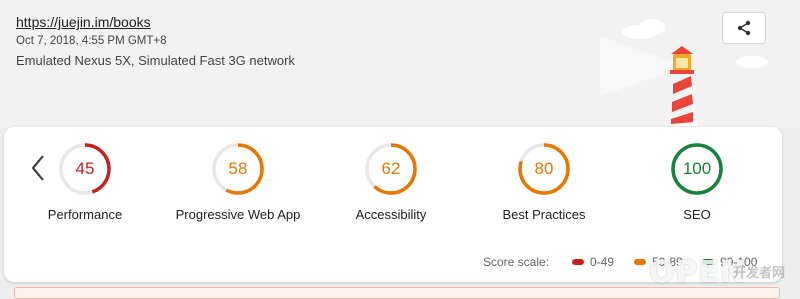 This screenshot has width=800, height=299. I want to click on scale-average-marker, so click(640, 262).